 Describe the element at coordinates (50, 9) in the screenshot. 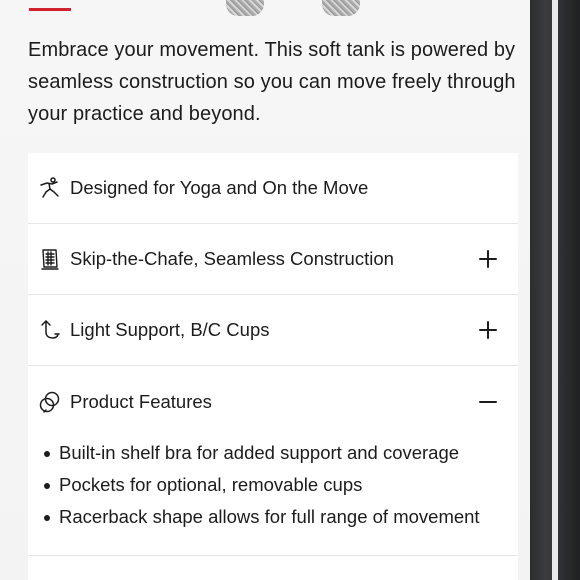

I see `accent-bar` at that location.